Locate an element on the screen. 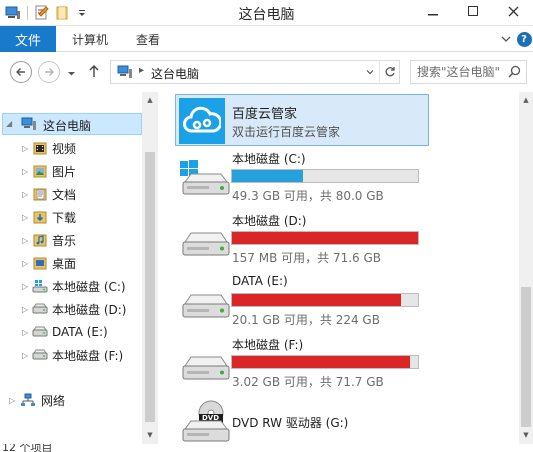 The width and height of the screenshot is (533, 452). close-button is located at coordinates (513, 11).